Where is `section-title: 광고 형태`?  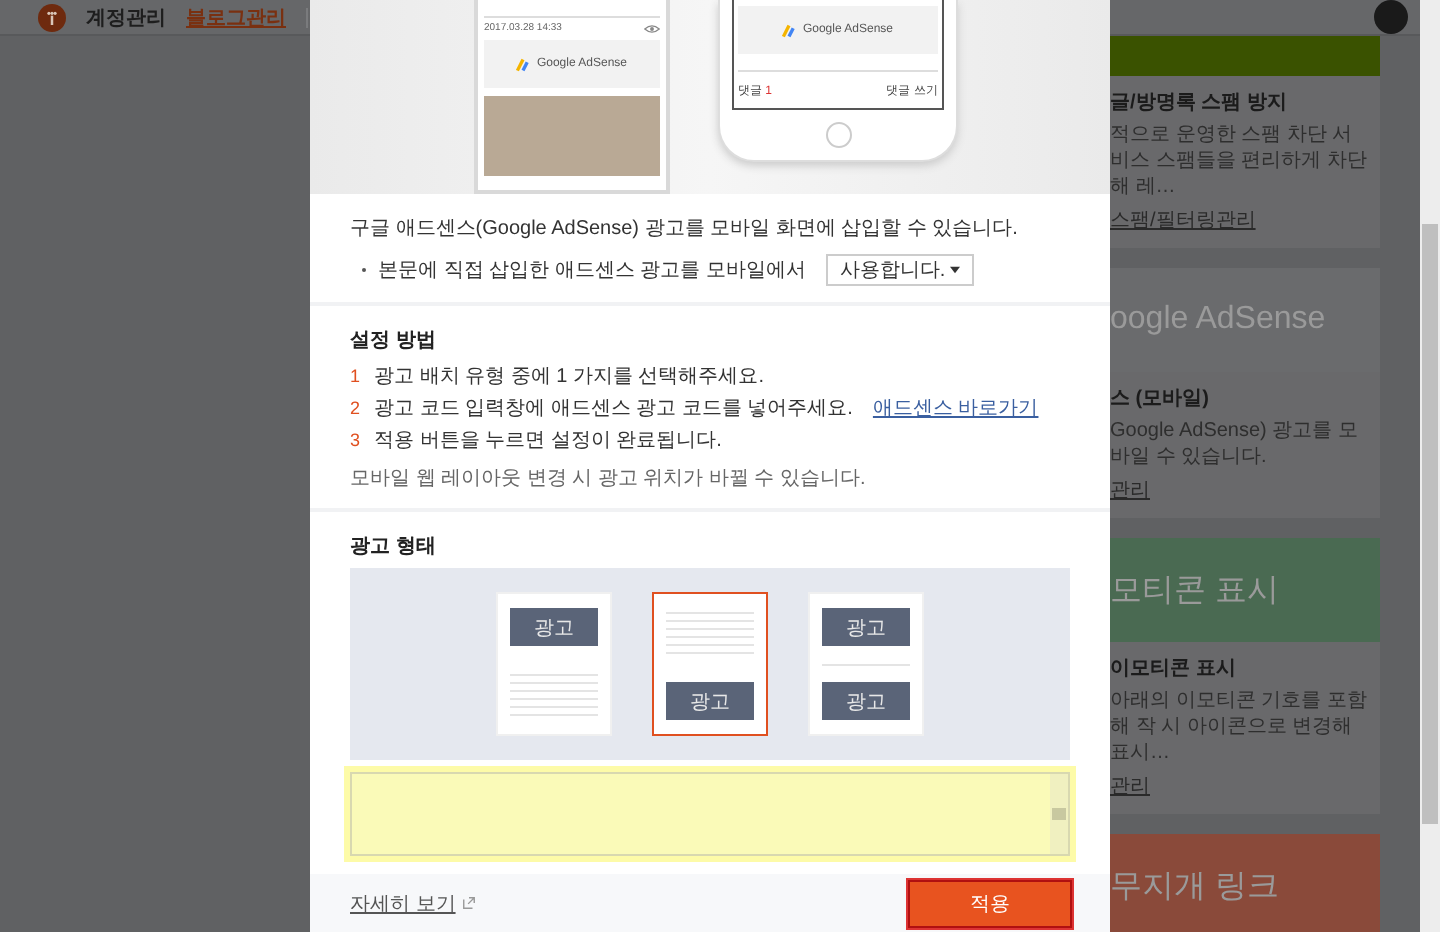
section-title: 광고 형태 is located at coordinates (394, 547).